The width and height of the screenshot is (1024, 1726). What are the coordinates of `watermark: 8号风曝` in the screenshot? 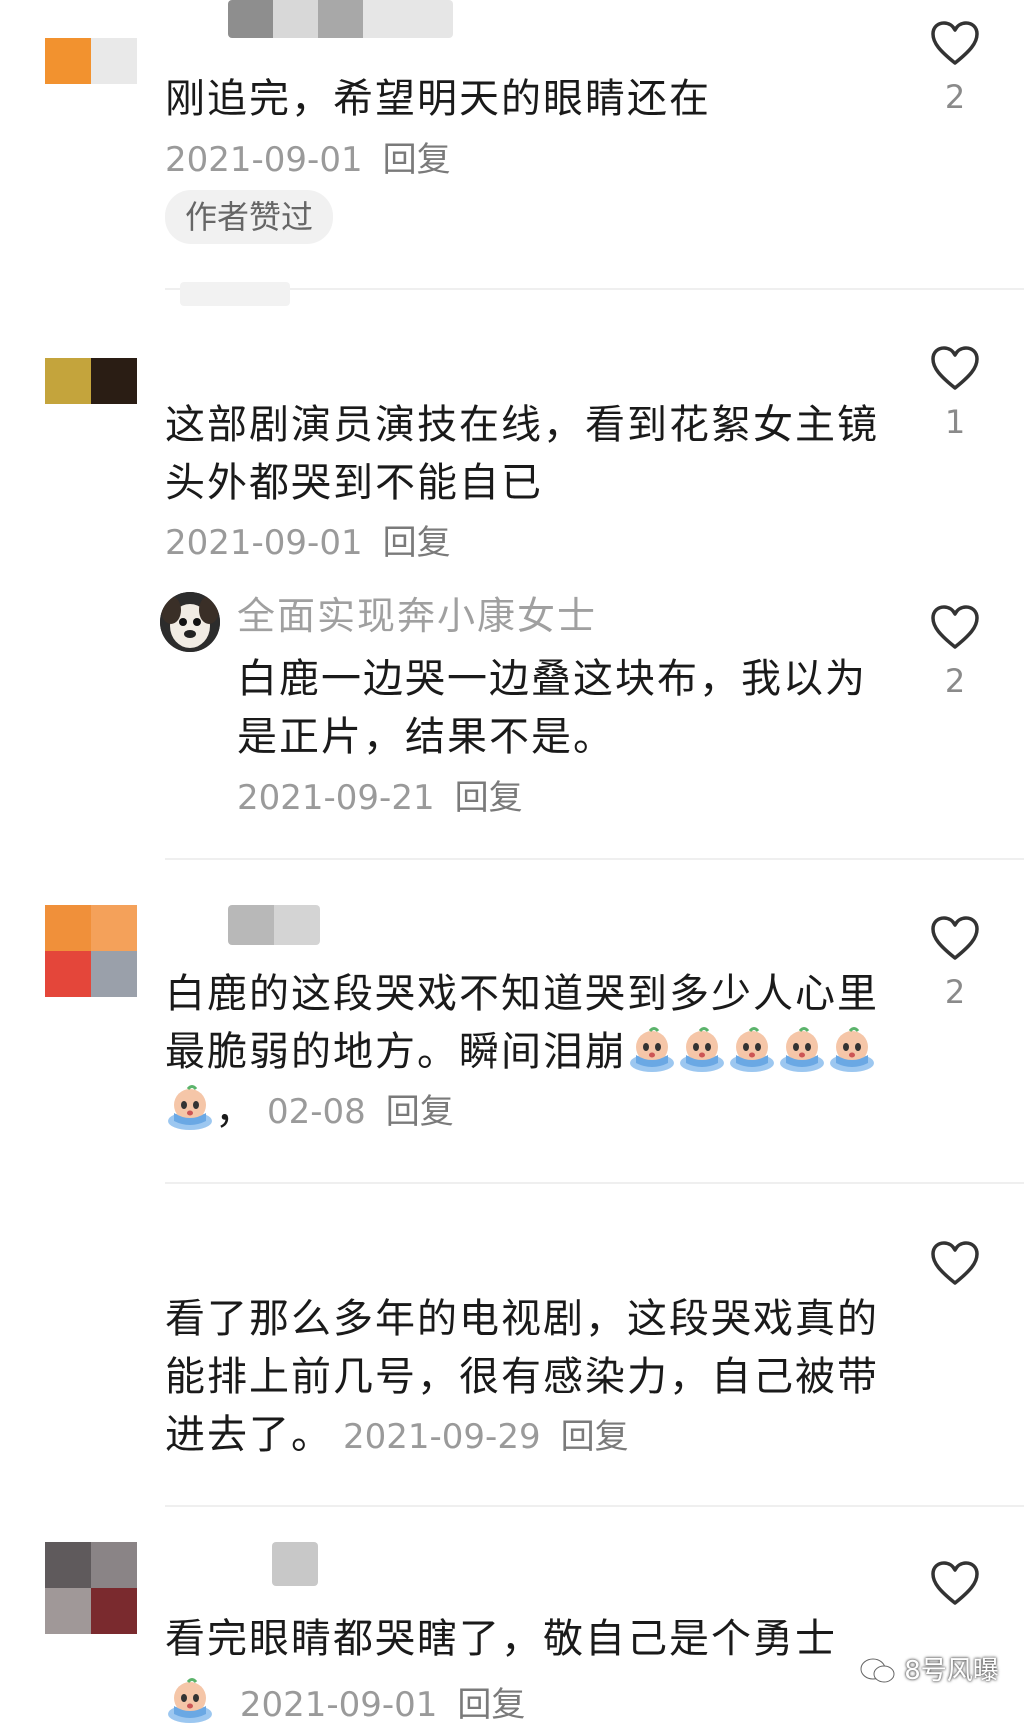 It's located at (929, 1668).